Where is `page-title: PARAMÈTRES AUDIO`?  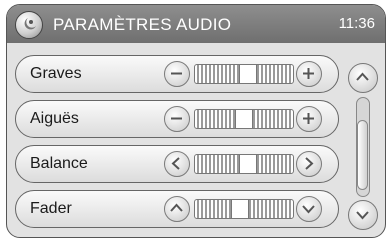 page-title: PARAMÈTRES AUDIO is located at coordinates (142, 24).